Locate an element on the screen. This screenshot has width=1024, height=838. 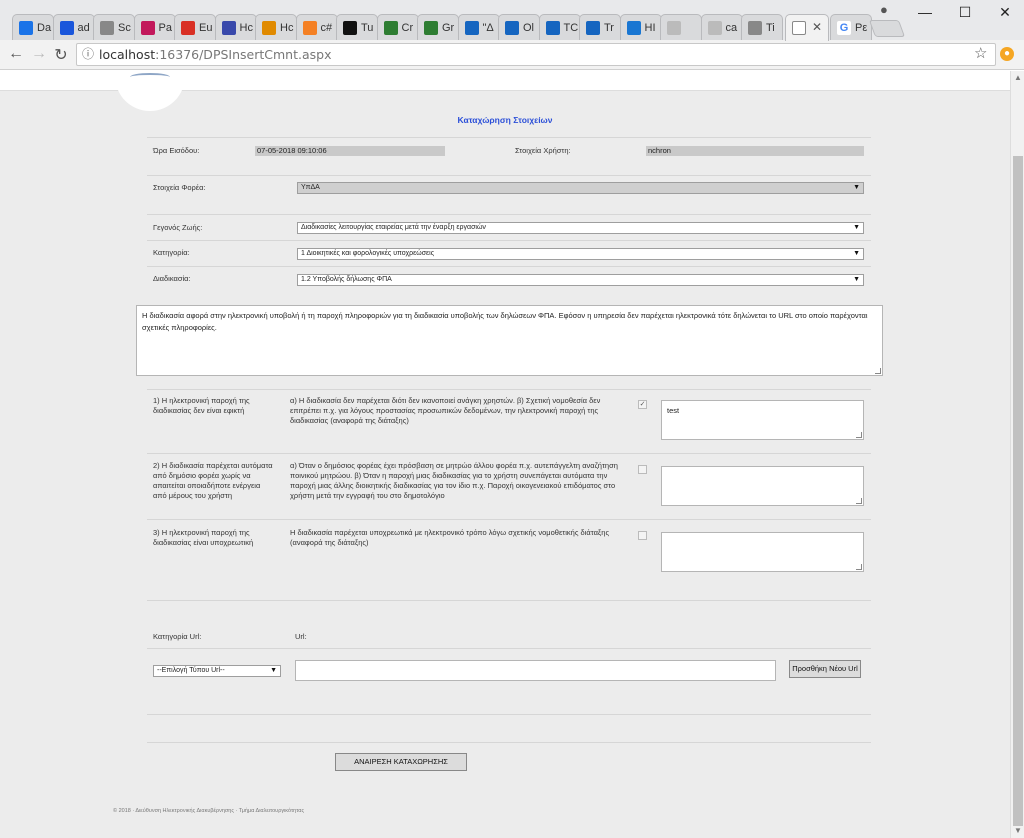
profile-icon: ● is located at coordinates (884, 9).